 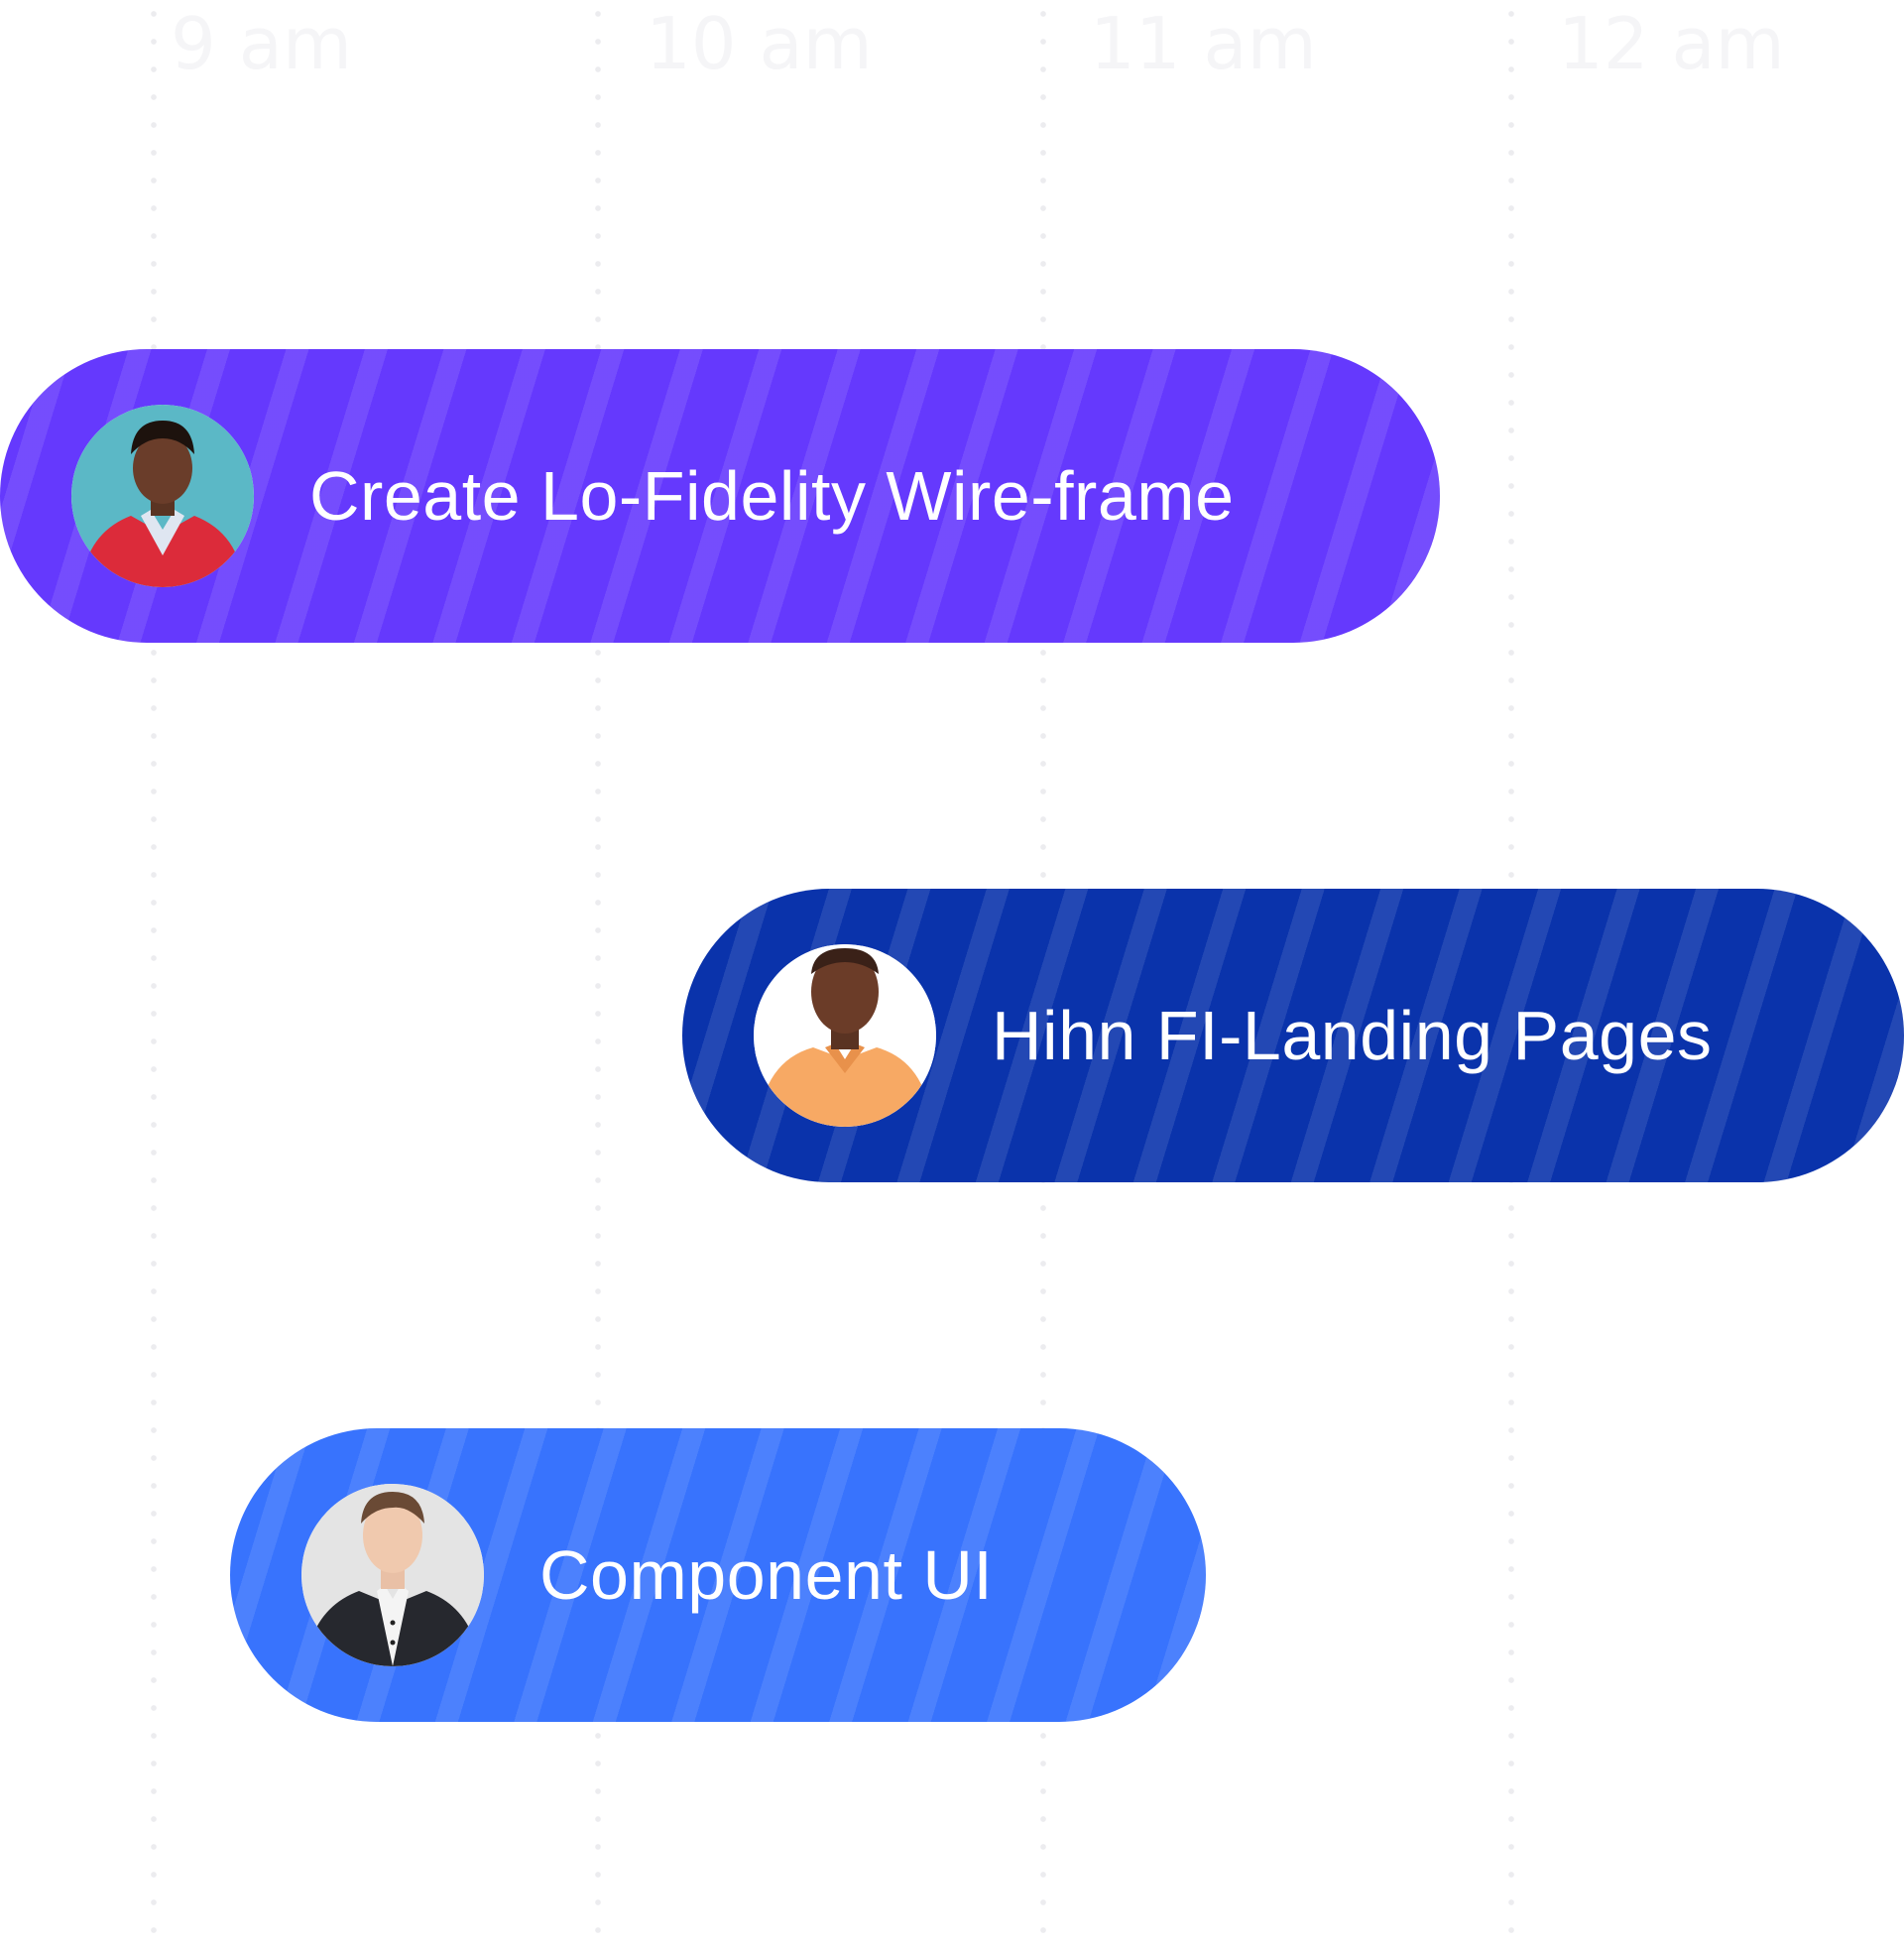 What do you see at coordinates (772, 496) in the screenshot?
I see `task-title: Create Lo-Fidelity Wire-frame` at bounding box center [772, 496].